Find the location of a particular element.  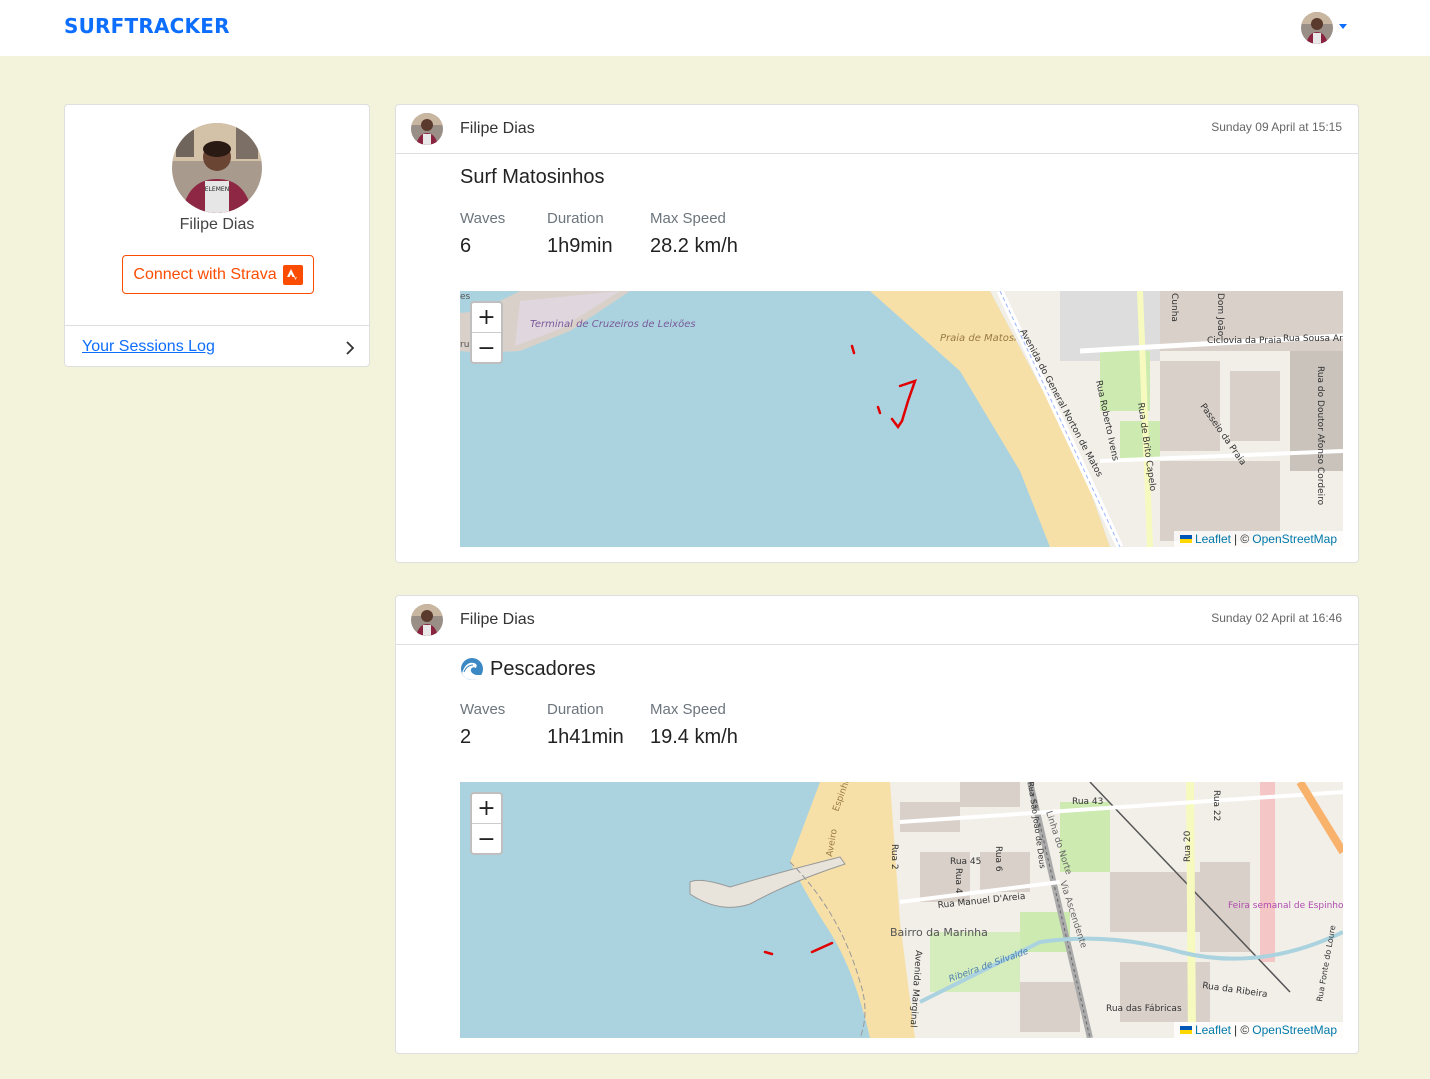

map-label: Feira semanal de Espinho is located at coordinates (1285, 906).